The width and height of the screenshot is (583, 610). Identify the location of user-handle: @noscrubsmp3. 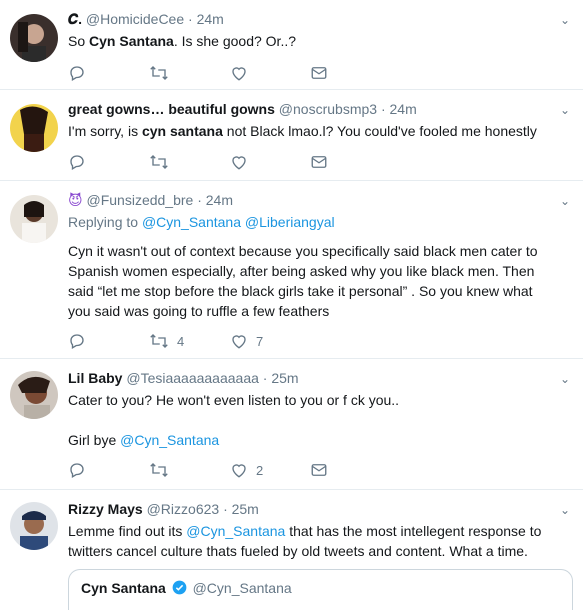
(328, 109).